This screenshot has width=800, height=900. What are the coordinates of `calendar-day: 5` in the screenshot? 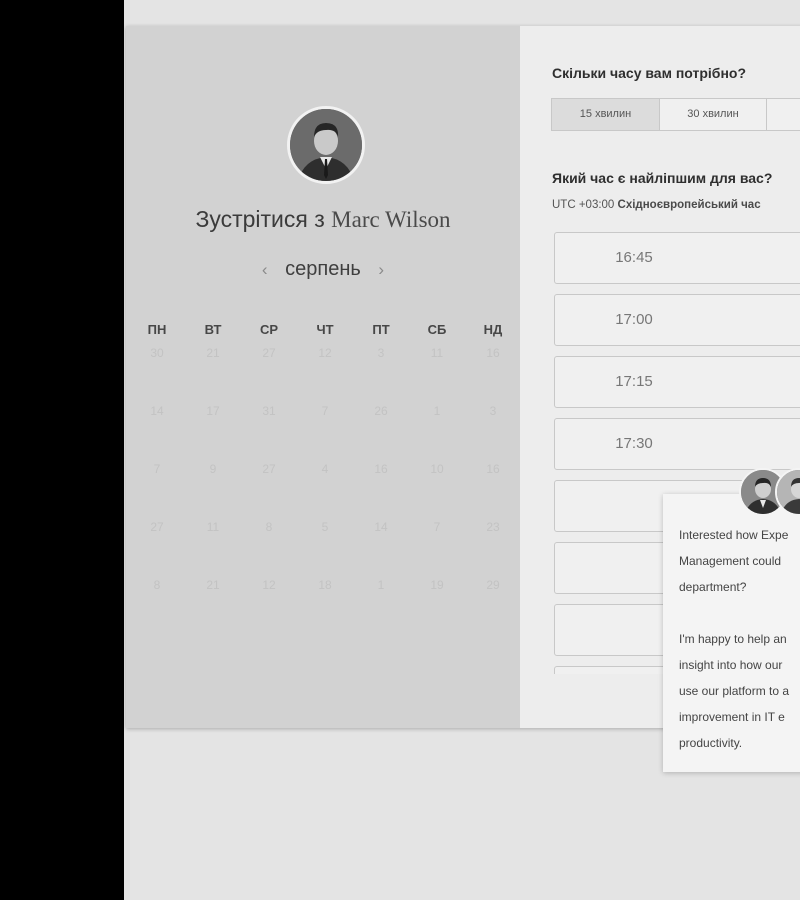 It's located at (325, 527).